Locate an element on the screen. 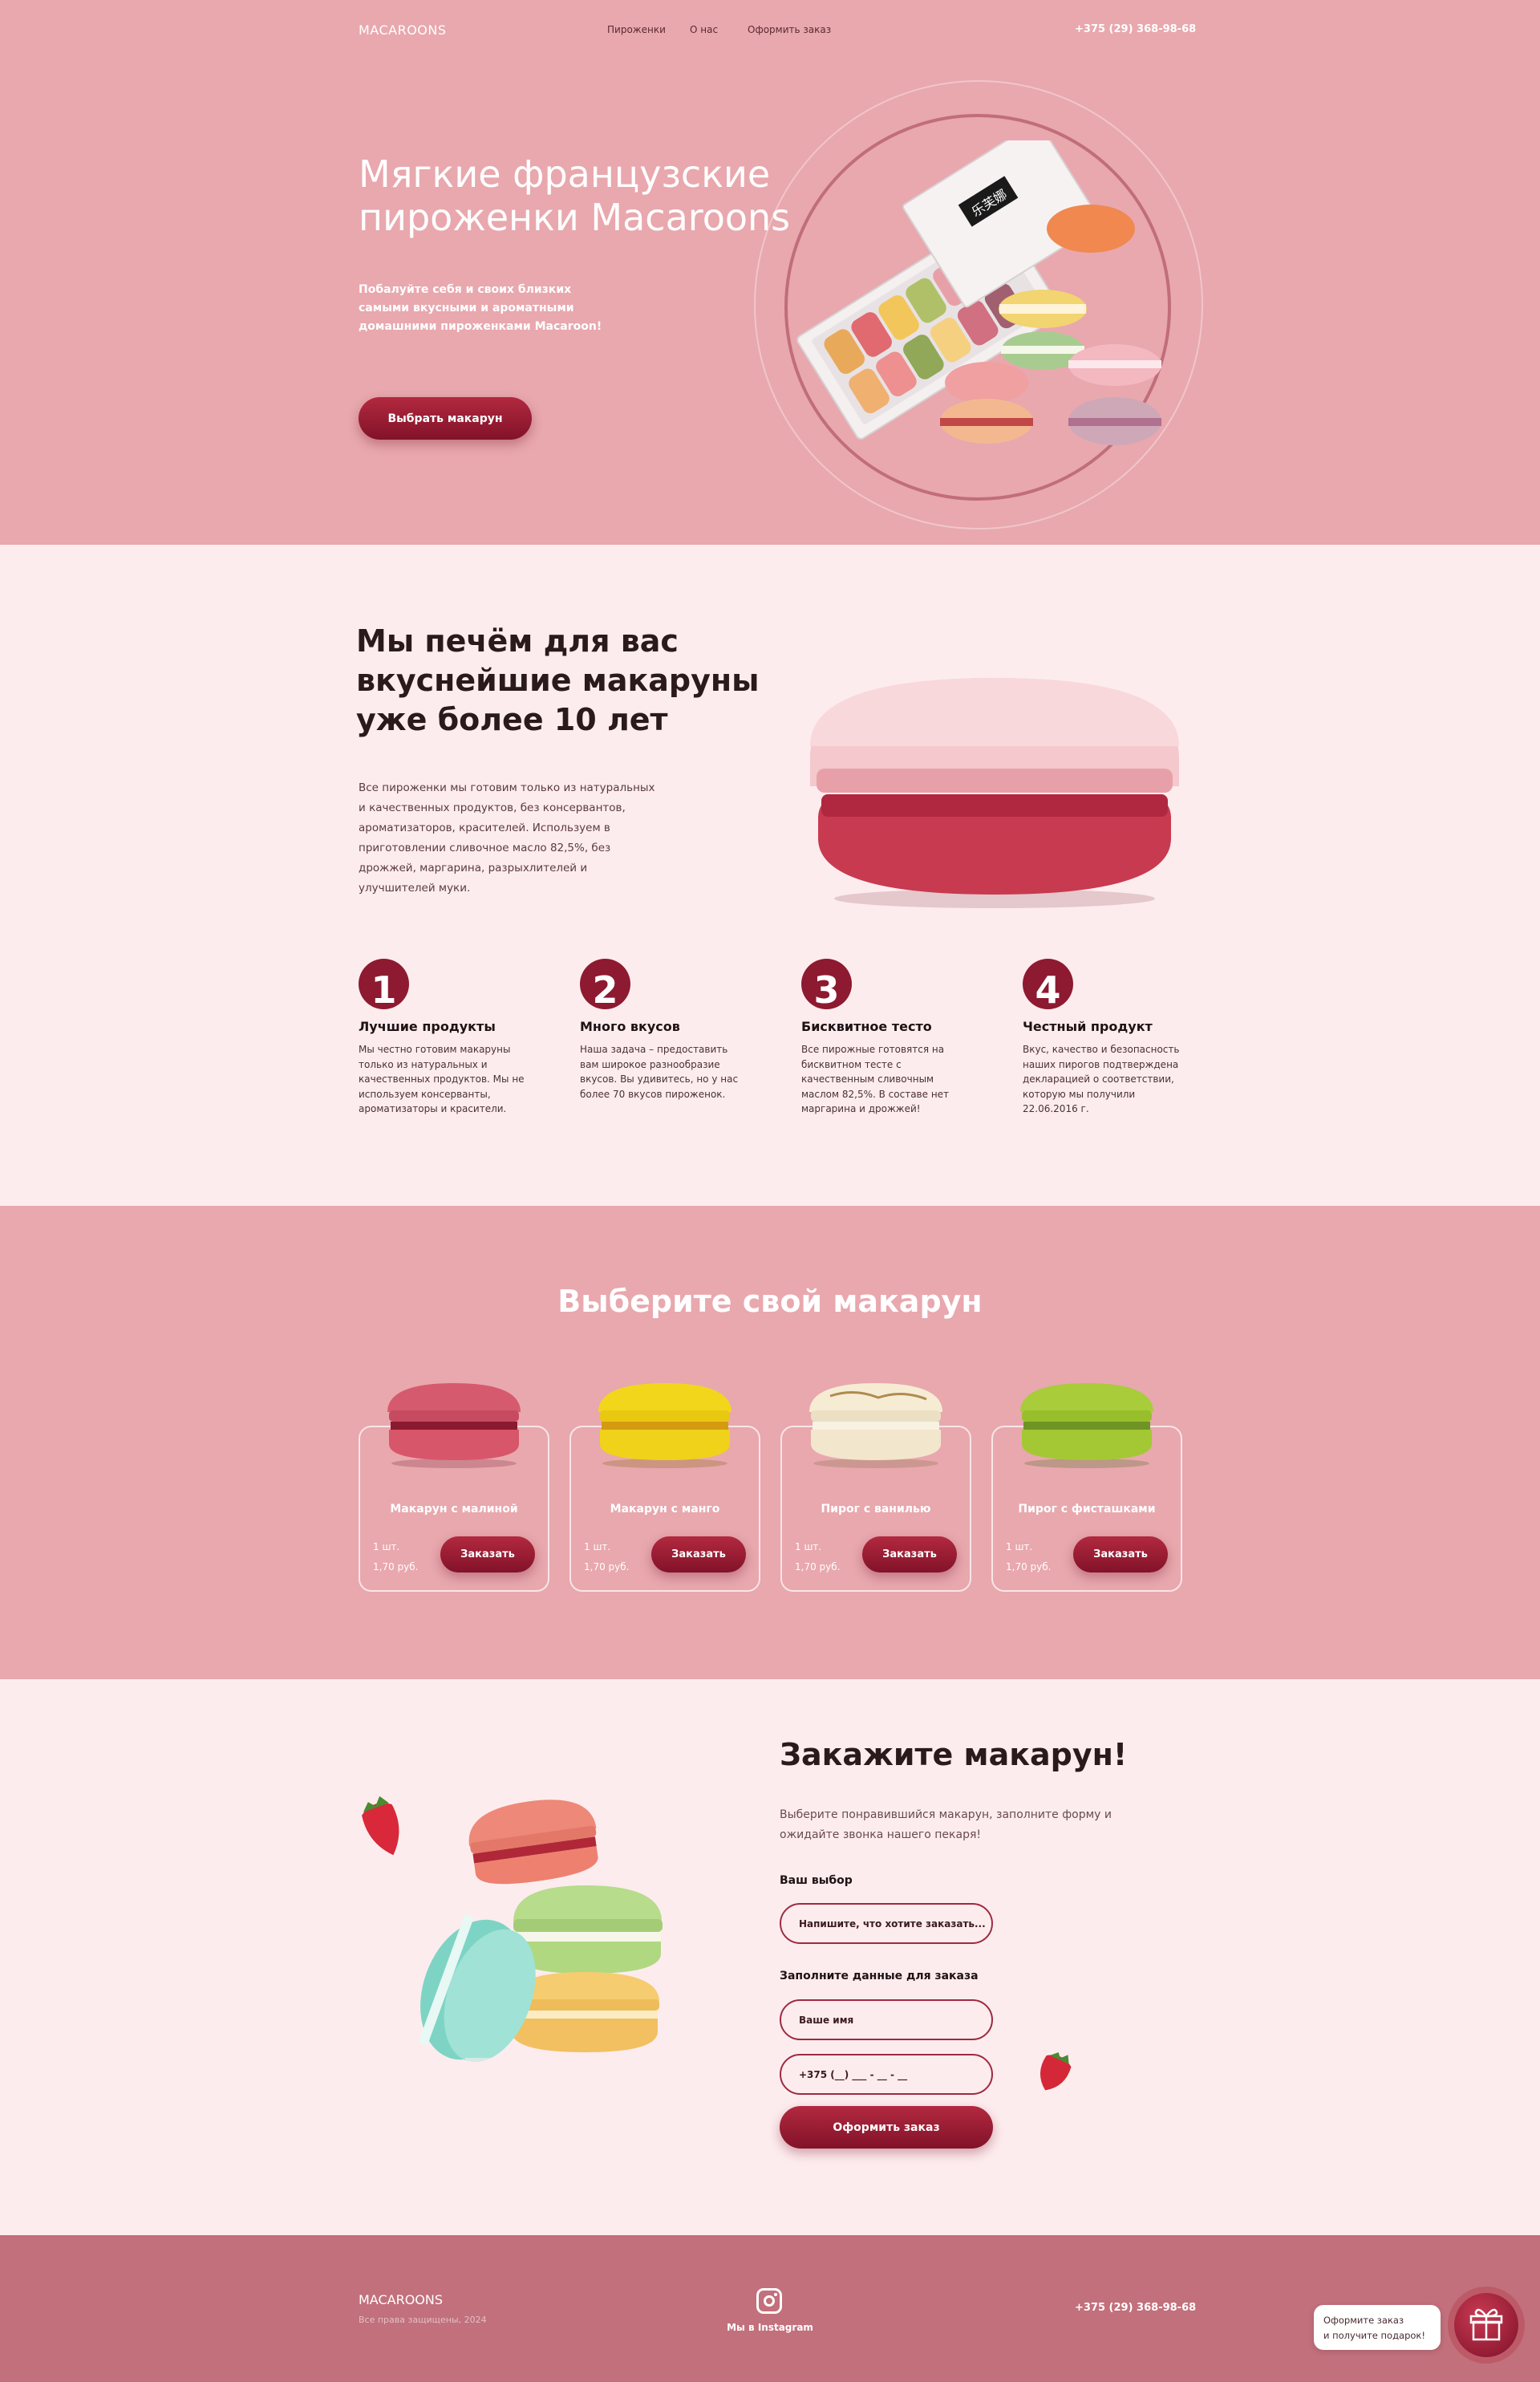 The height and width of the screenshot is (2382, 1540). mango-macaron-image is located at coordinates (665, 1425).